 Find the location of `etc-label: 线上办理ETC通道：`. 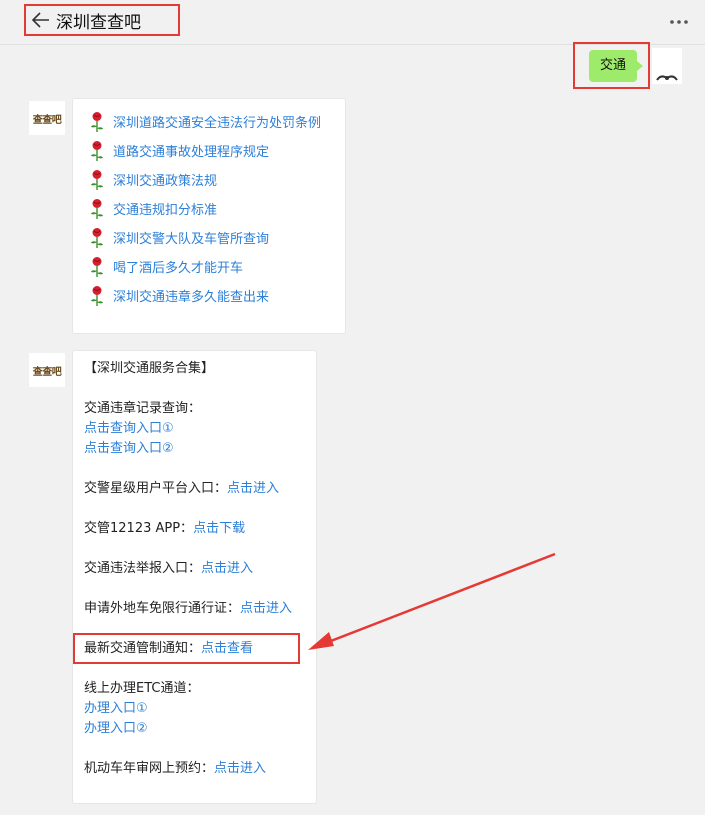

etc-label: 线上办理ETC通道： is located at coordinates (142, 688).